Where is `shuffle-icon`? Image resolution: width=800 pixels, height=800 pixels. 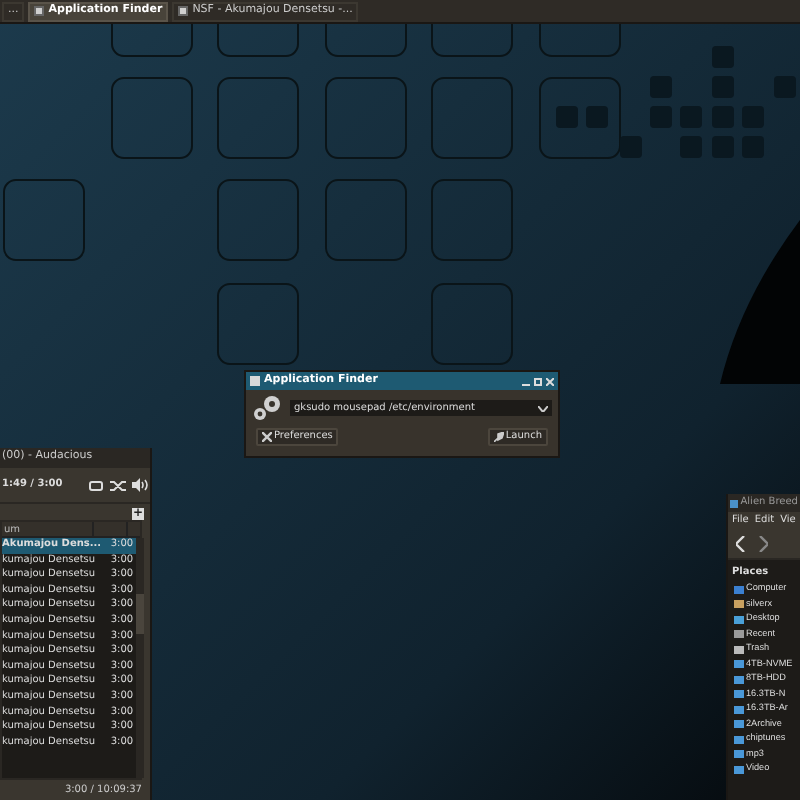 shuffle-icon is located at coordinates (118, 485).